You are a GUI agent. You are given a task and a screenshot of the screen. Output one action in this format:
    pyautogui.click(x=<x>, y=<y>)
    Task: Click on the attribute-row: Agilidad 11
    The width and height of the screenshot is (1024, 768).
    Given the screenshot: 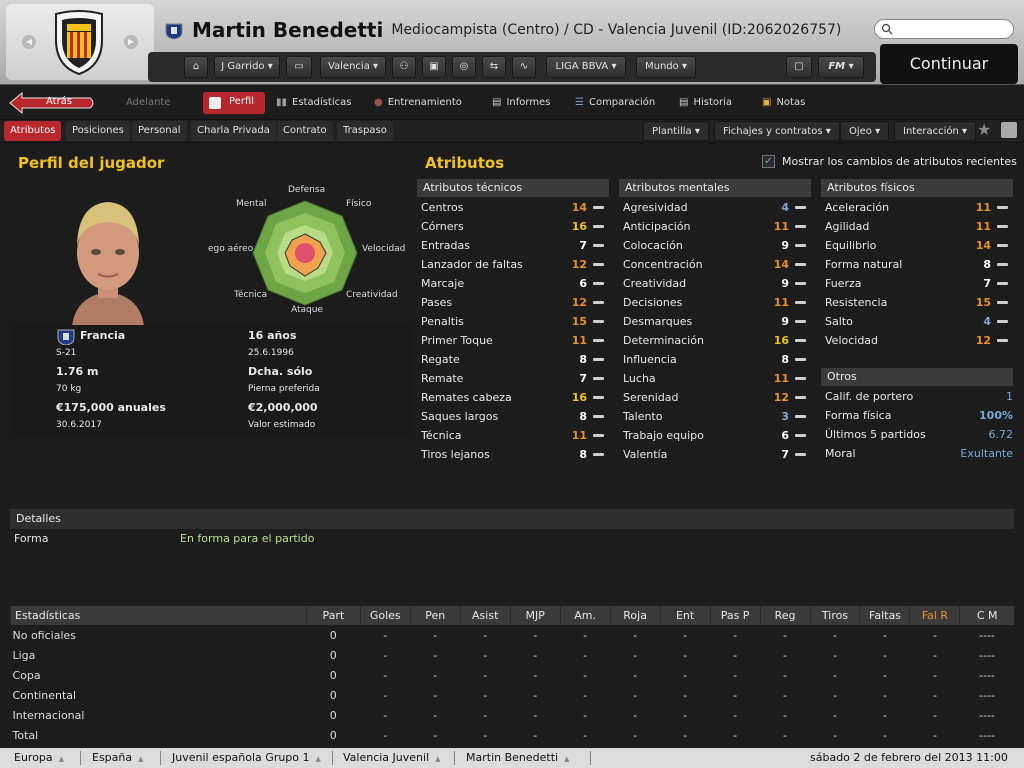 What is the action you would take?
    pyautogui.click(x=917, y=226)
    